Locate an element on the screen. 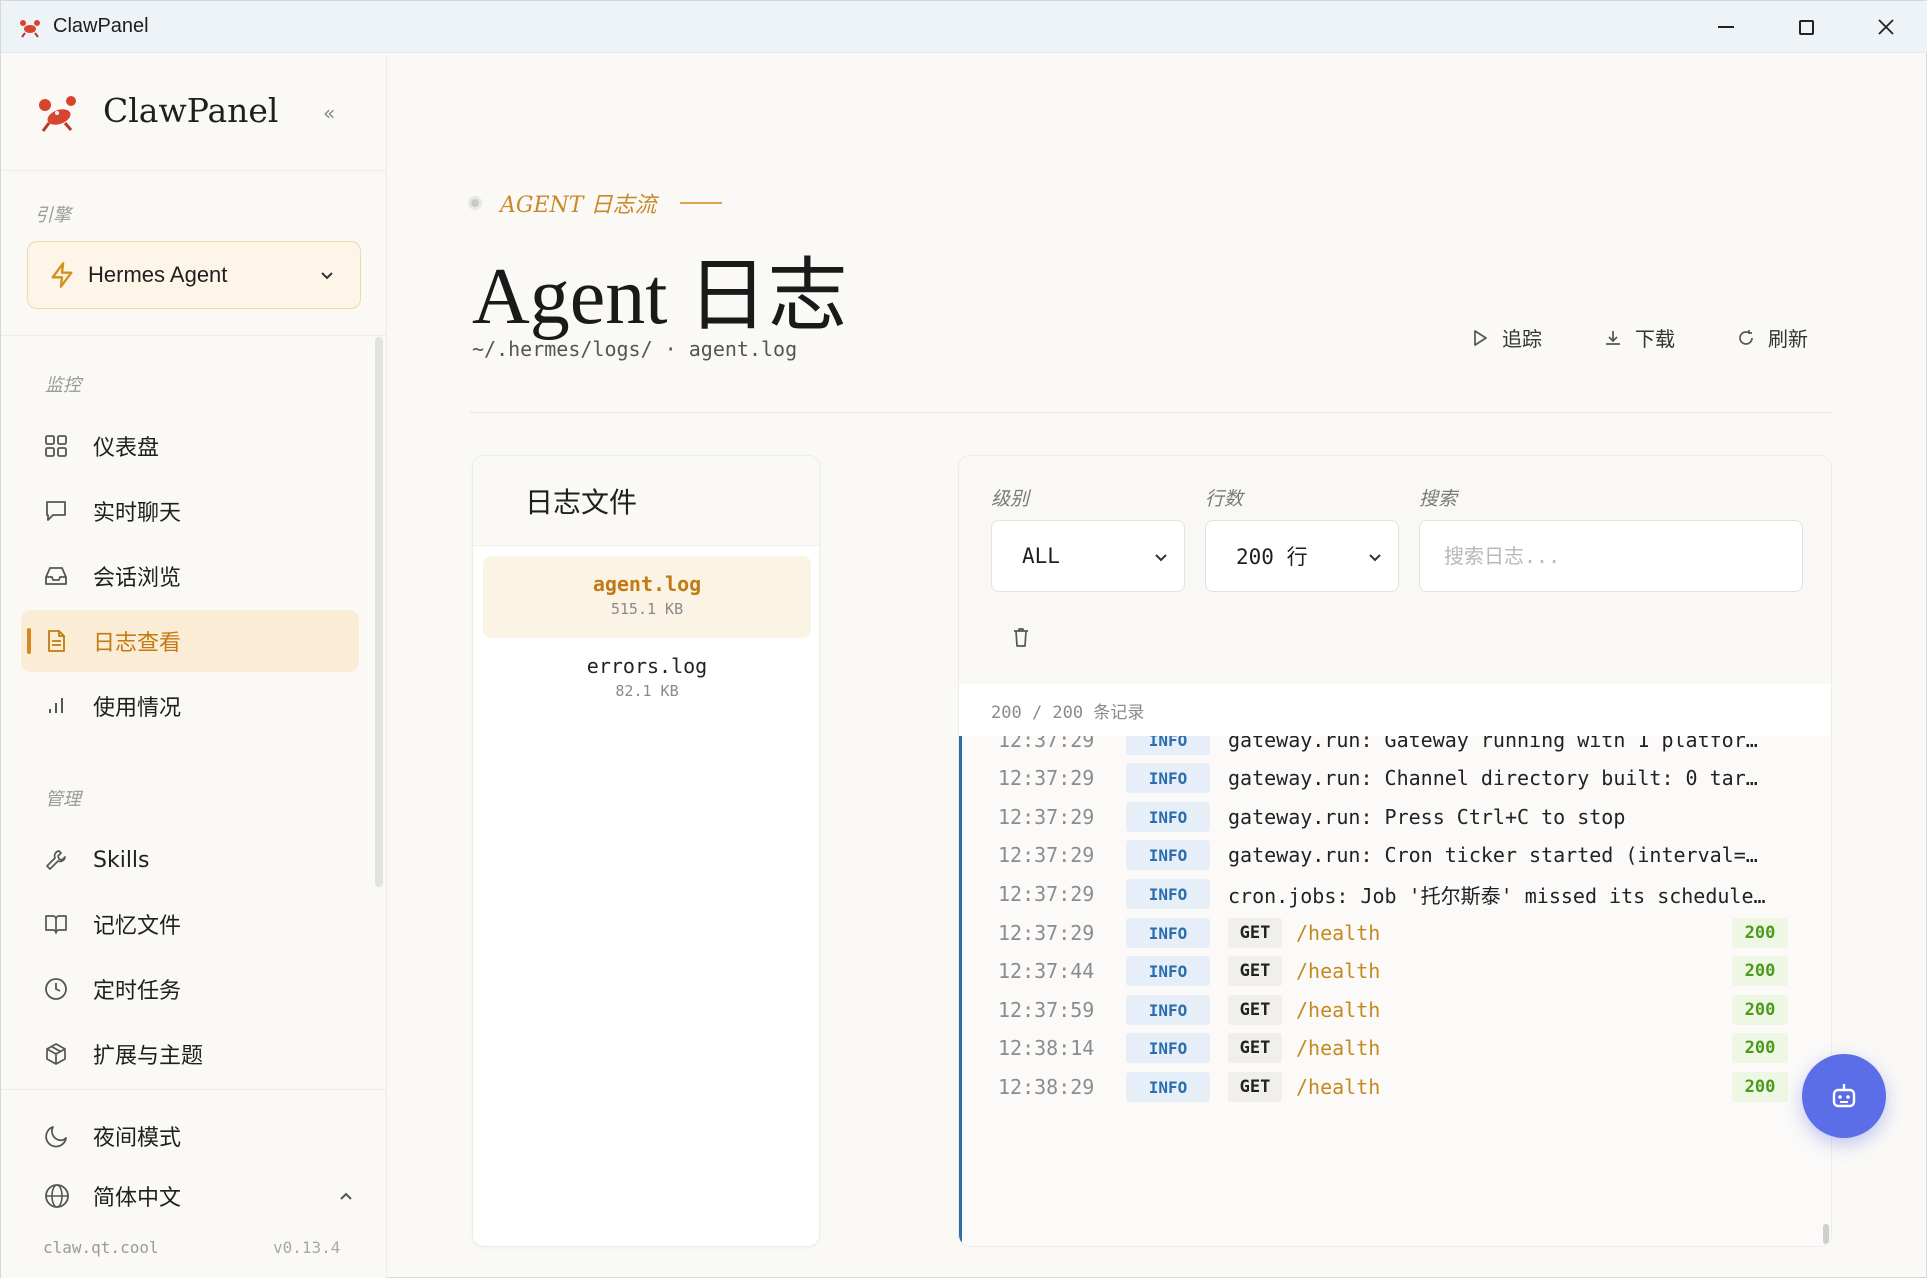 This screenshot has height=1278, width=1927. nav-item-extensions: 扩展与主题 is located at coordinates (190, 1054).